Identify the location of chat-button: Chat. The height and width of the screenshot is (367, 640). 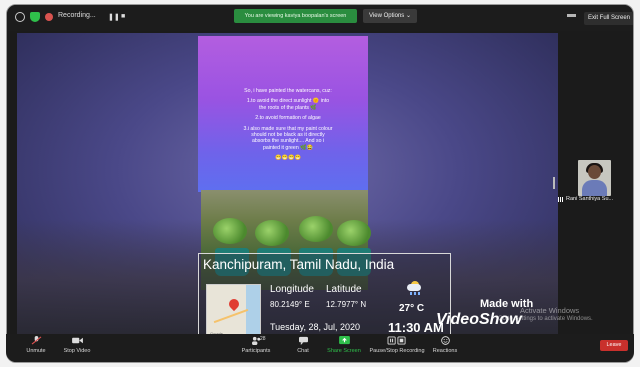
(303, 345).